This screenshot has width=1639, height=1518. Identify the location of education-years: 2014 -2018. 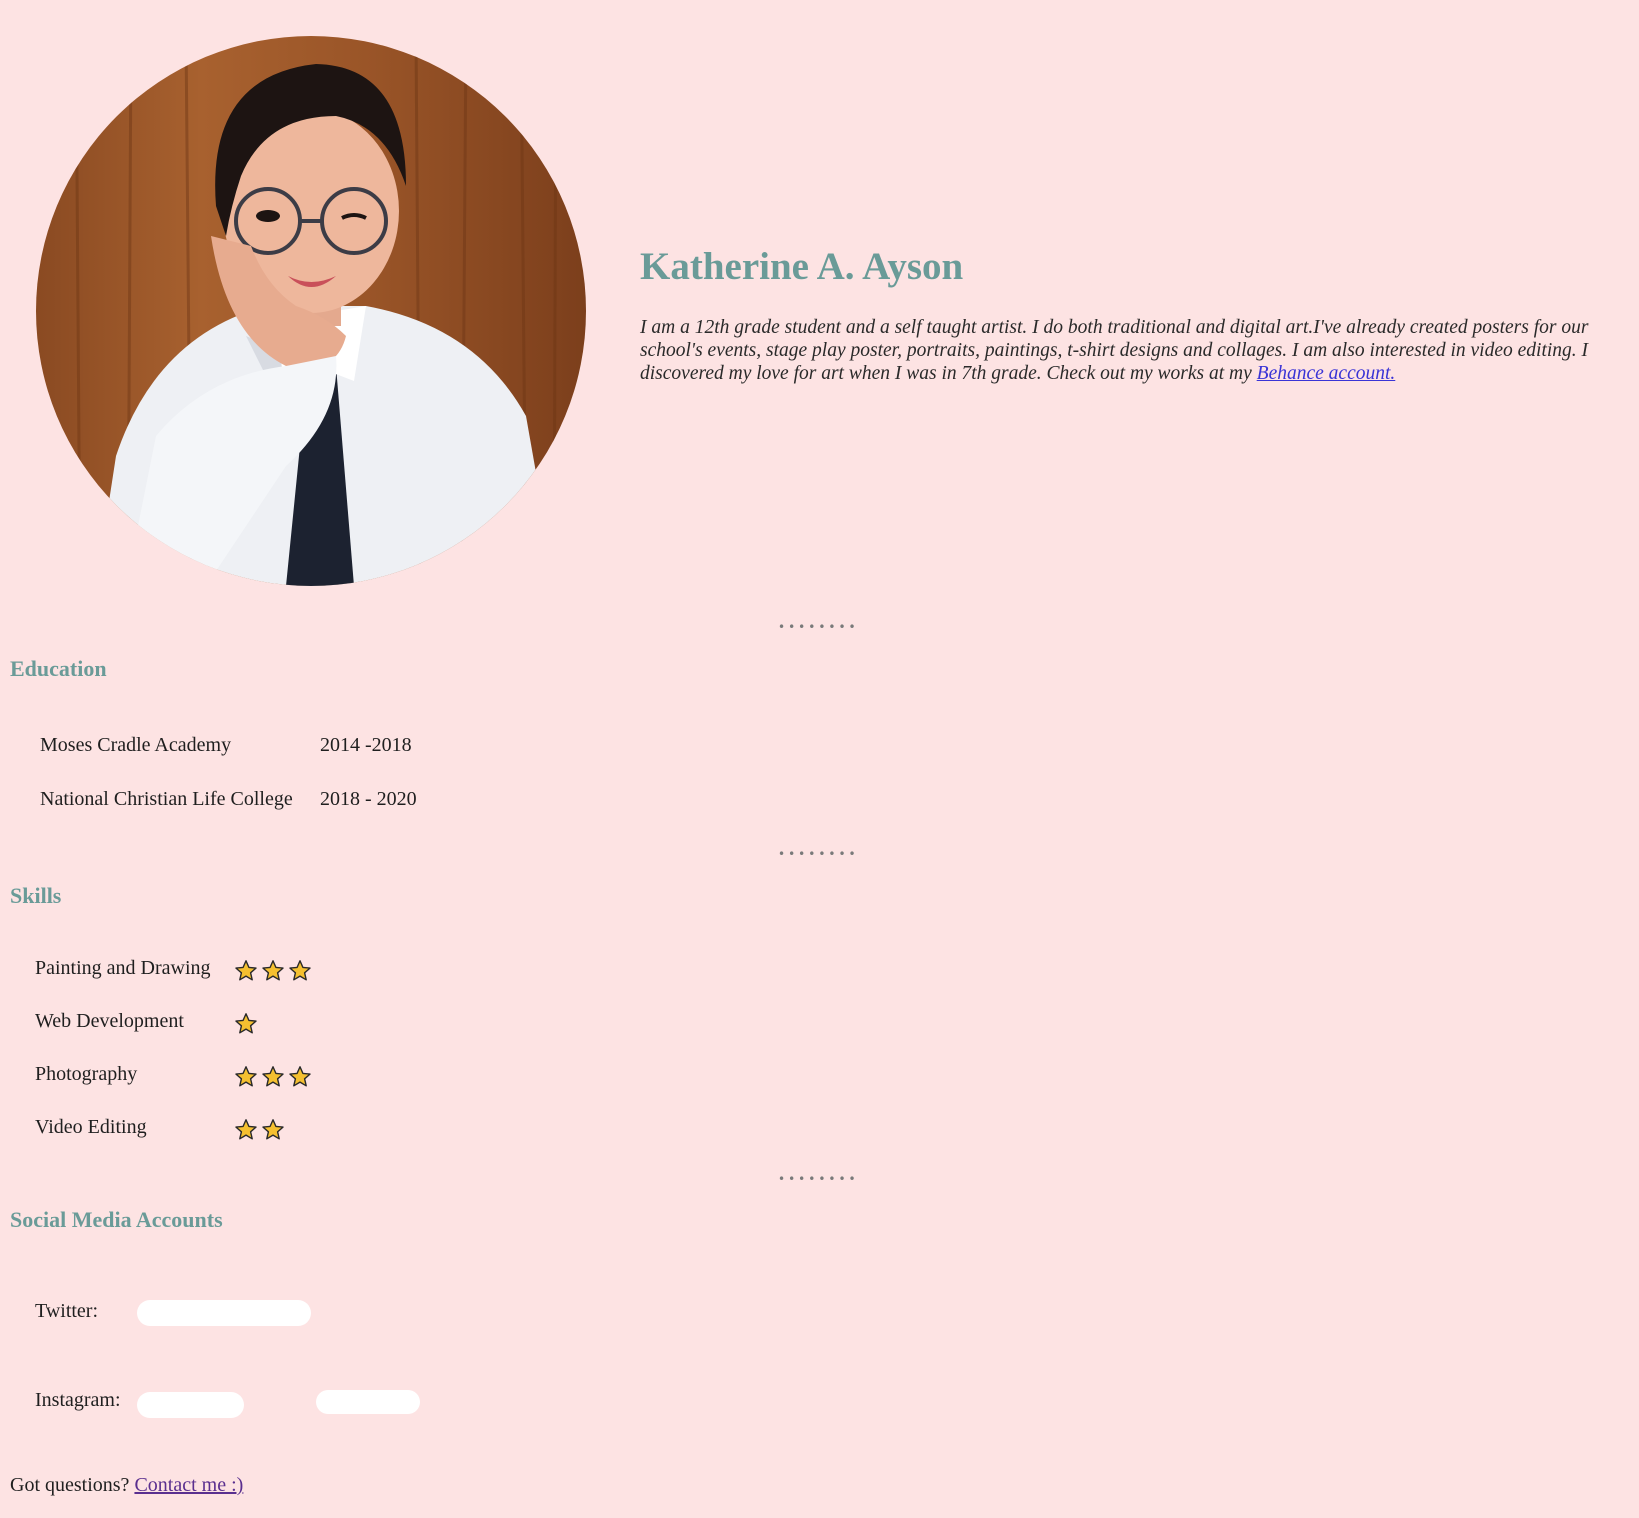
(366, 745).